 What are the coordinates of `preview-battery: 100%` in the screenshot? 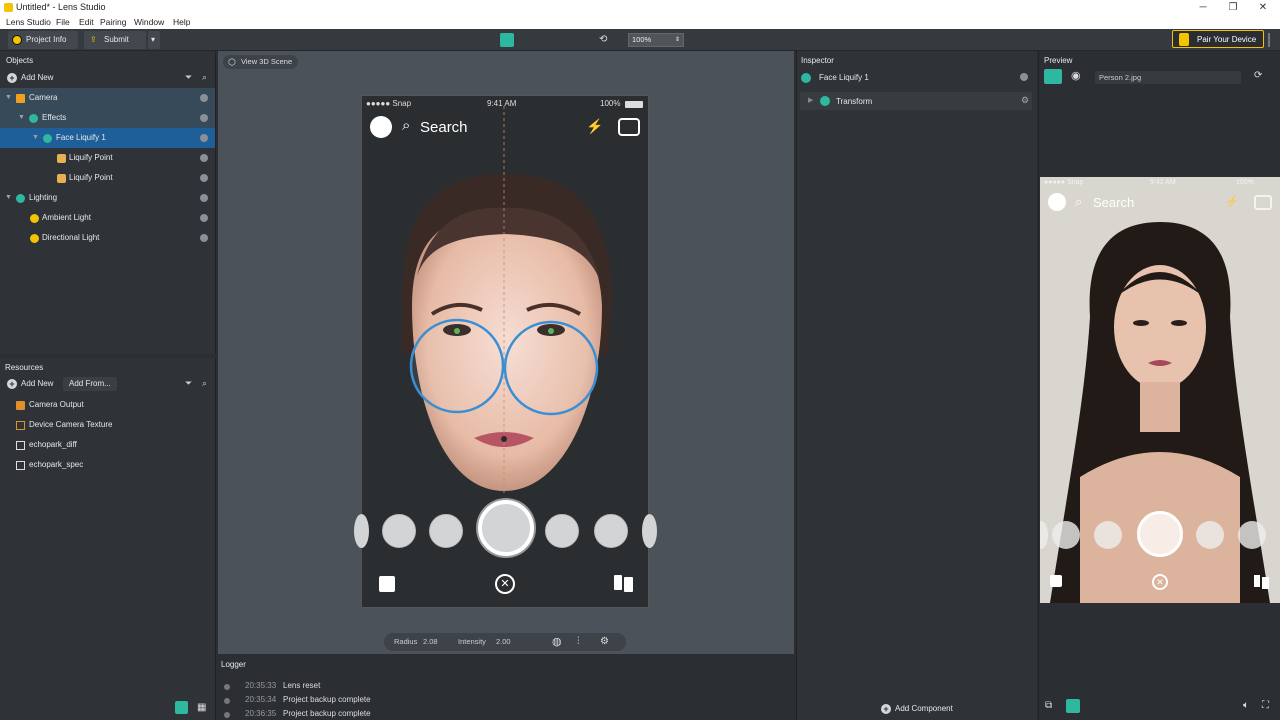 It's located at (1245, 182).